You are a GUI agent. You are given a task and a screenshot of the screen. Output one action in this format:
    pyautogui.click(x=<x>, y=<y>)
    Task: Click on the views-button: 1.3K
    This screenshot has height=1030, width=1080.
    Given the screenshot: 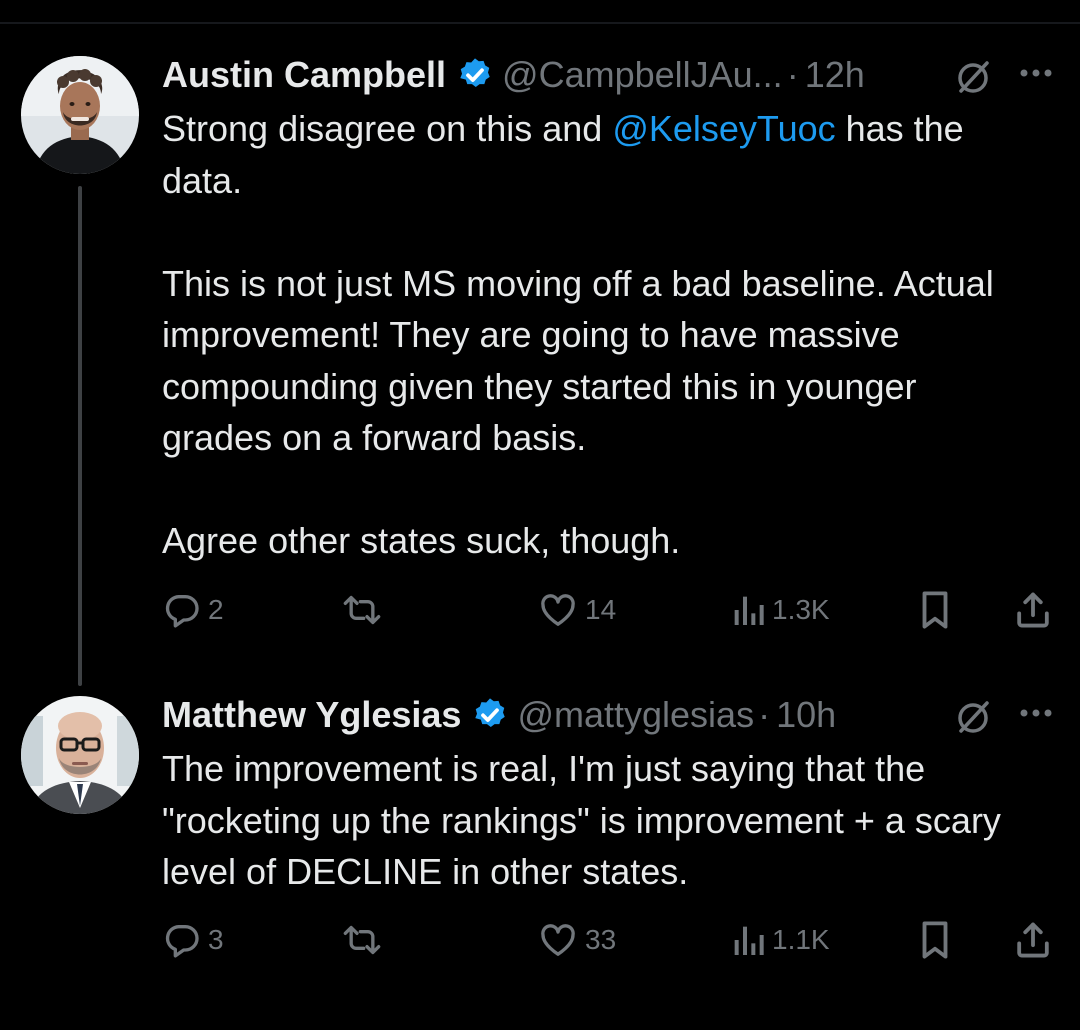 What is the action you would take?
    pyautogui.click(x=780, y=610)
    